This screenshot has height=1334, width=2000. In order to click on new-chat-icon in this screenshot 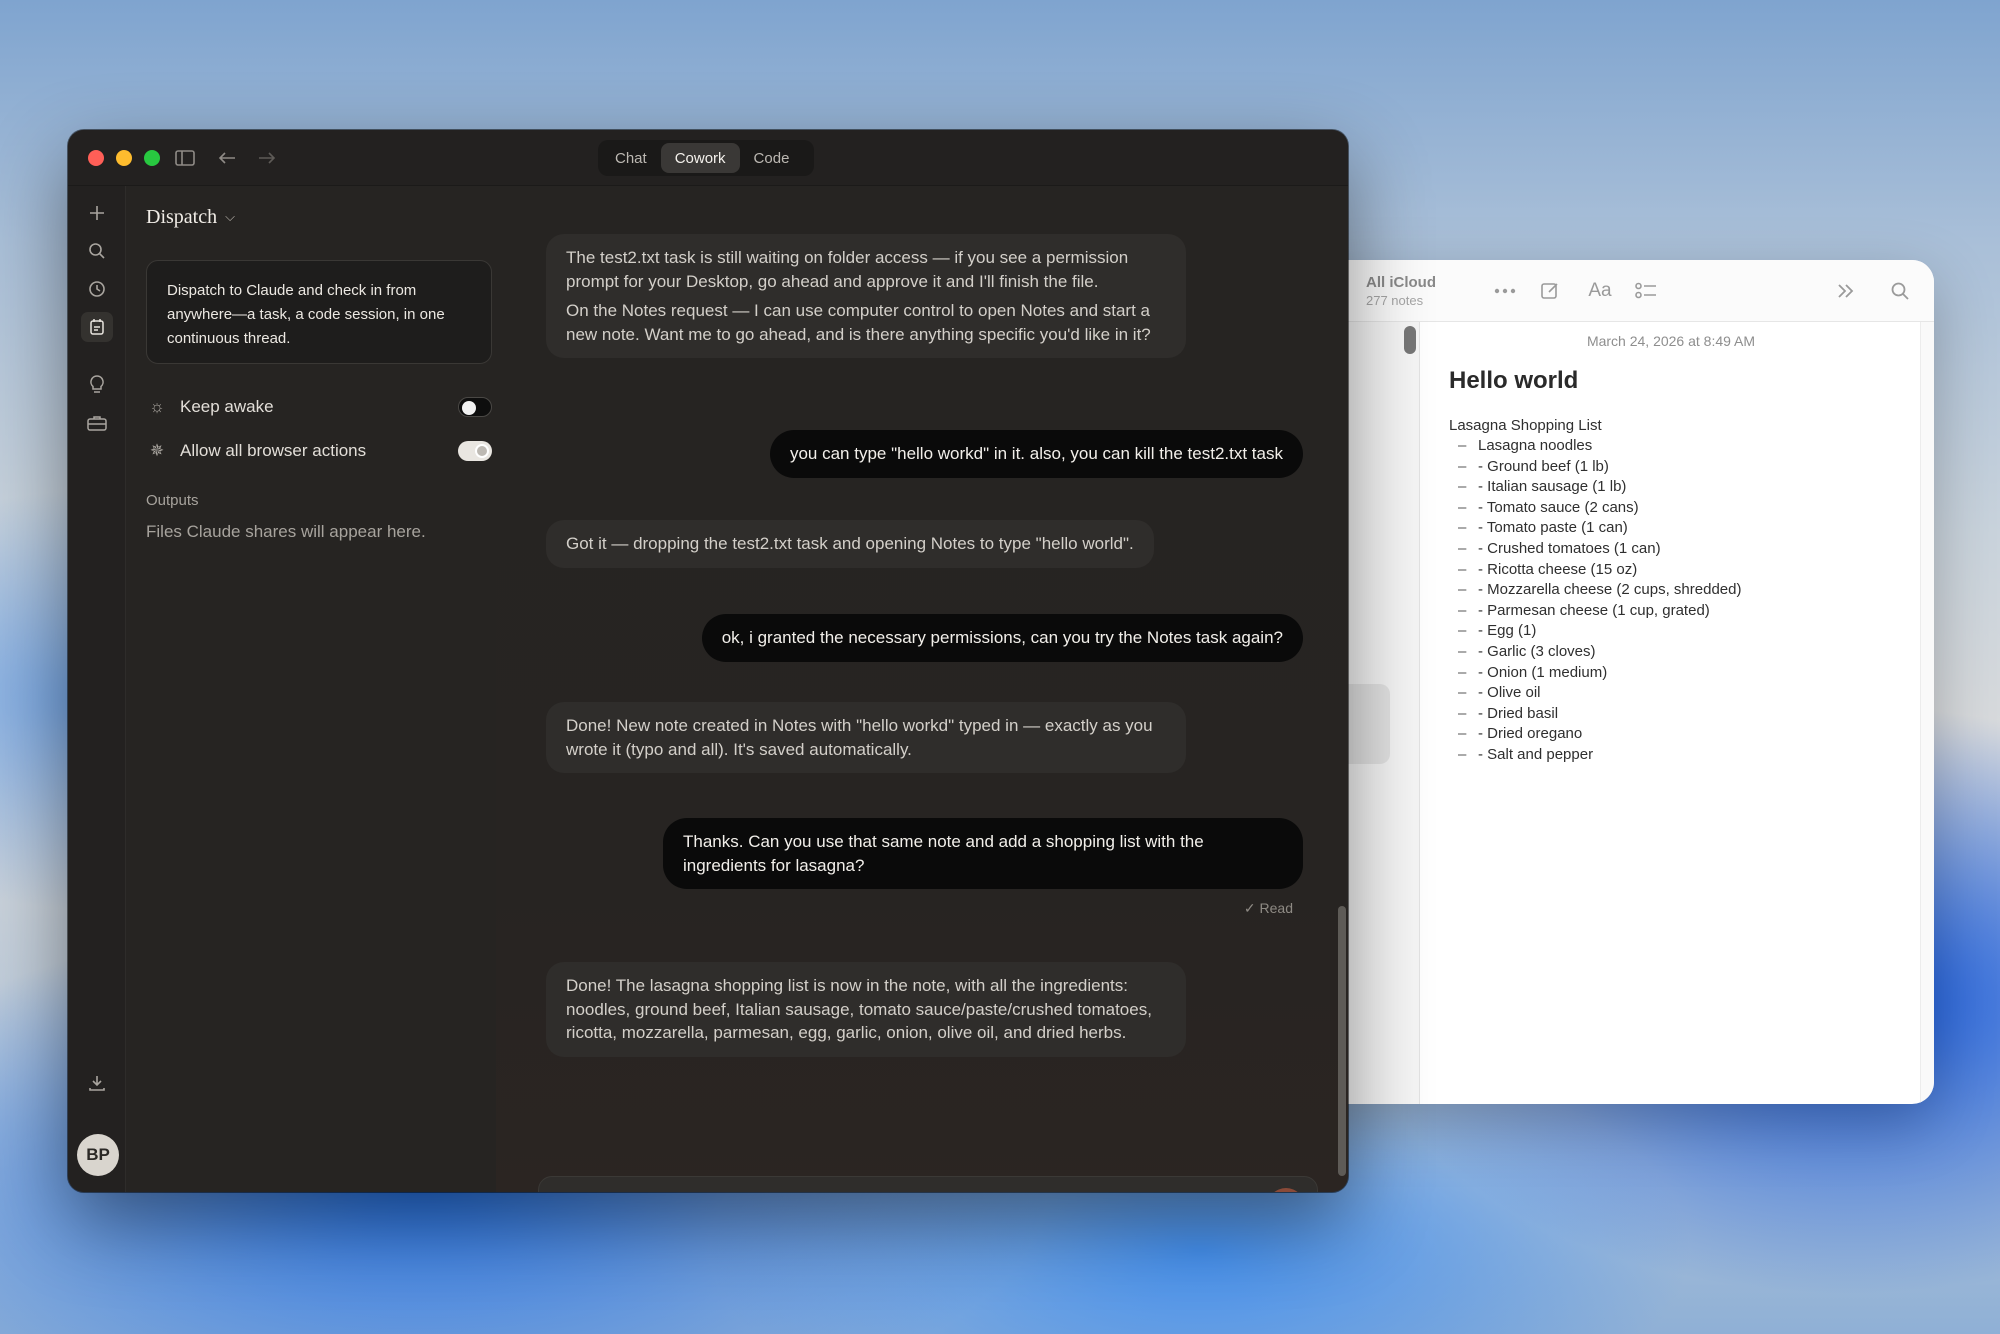, I will do `click(97, 213)`.